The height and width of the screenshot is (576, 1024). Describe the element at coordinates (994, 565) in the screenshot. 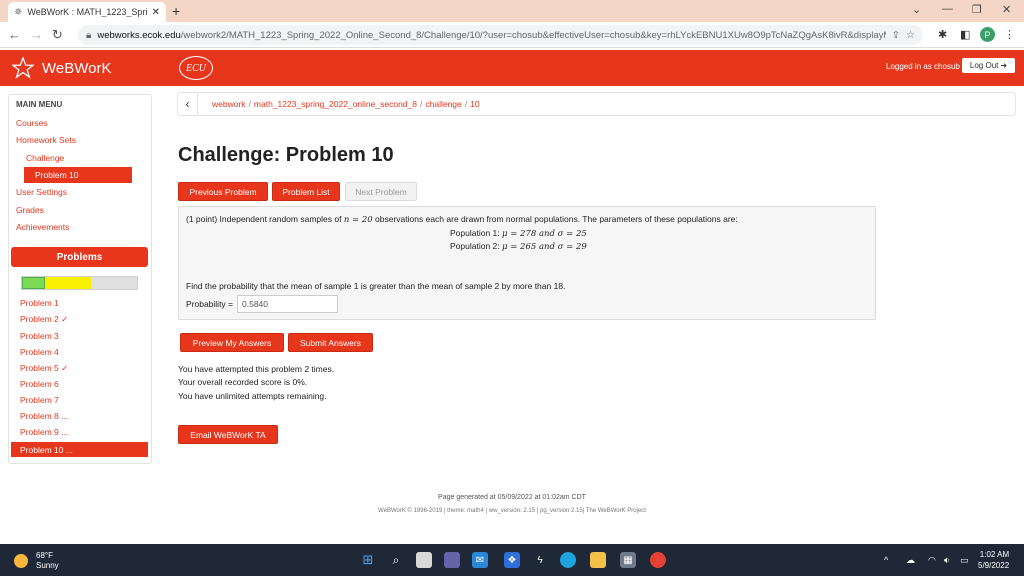

I see `clock-date: 5/9/2022` at that location.